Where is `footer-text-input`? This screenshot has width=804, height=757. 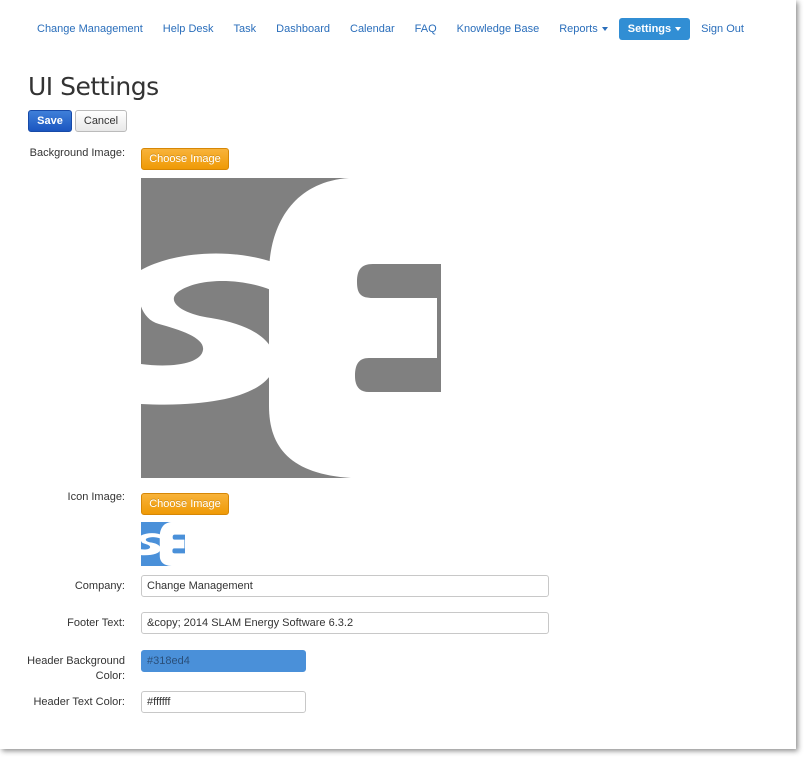 footer-text-input is located at coordinates (345, 623).